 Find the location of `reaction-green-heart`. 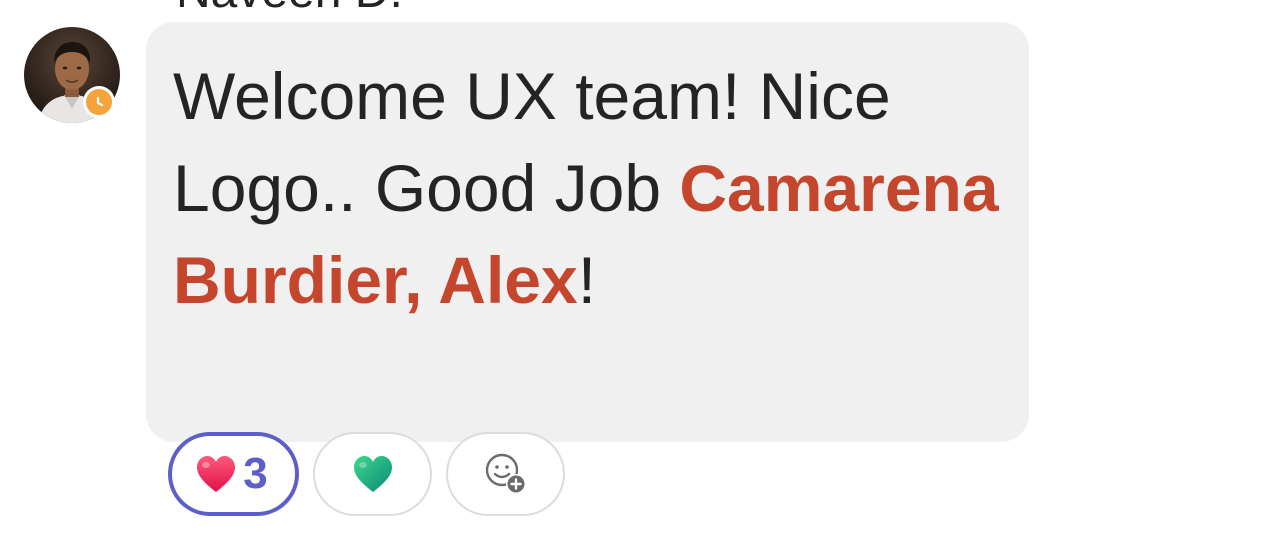

reaction-green-heart is located at coordinates (372, 474).